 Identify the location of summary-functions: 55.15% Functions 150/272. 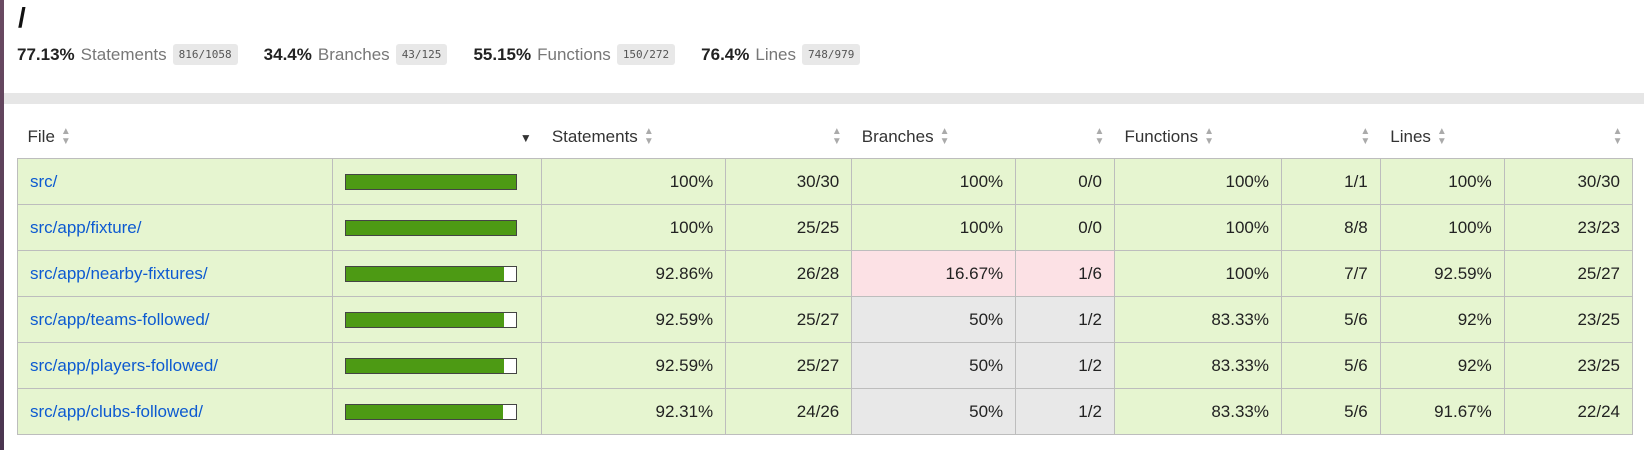
(574, 54).